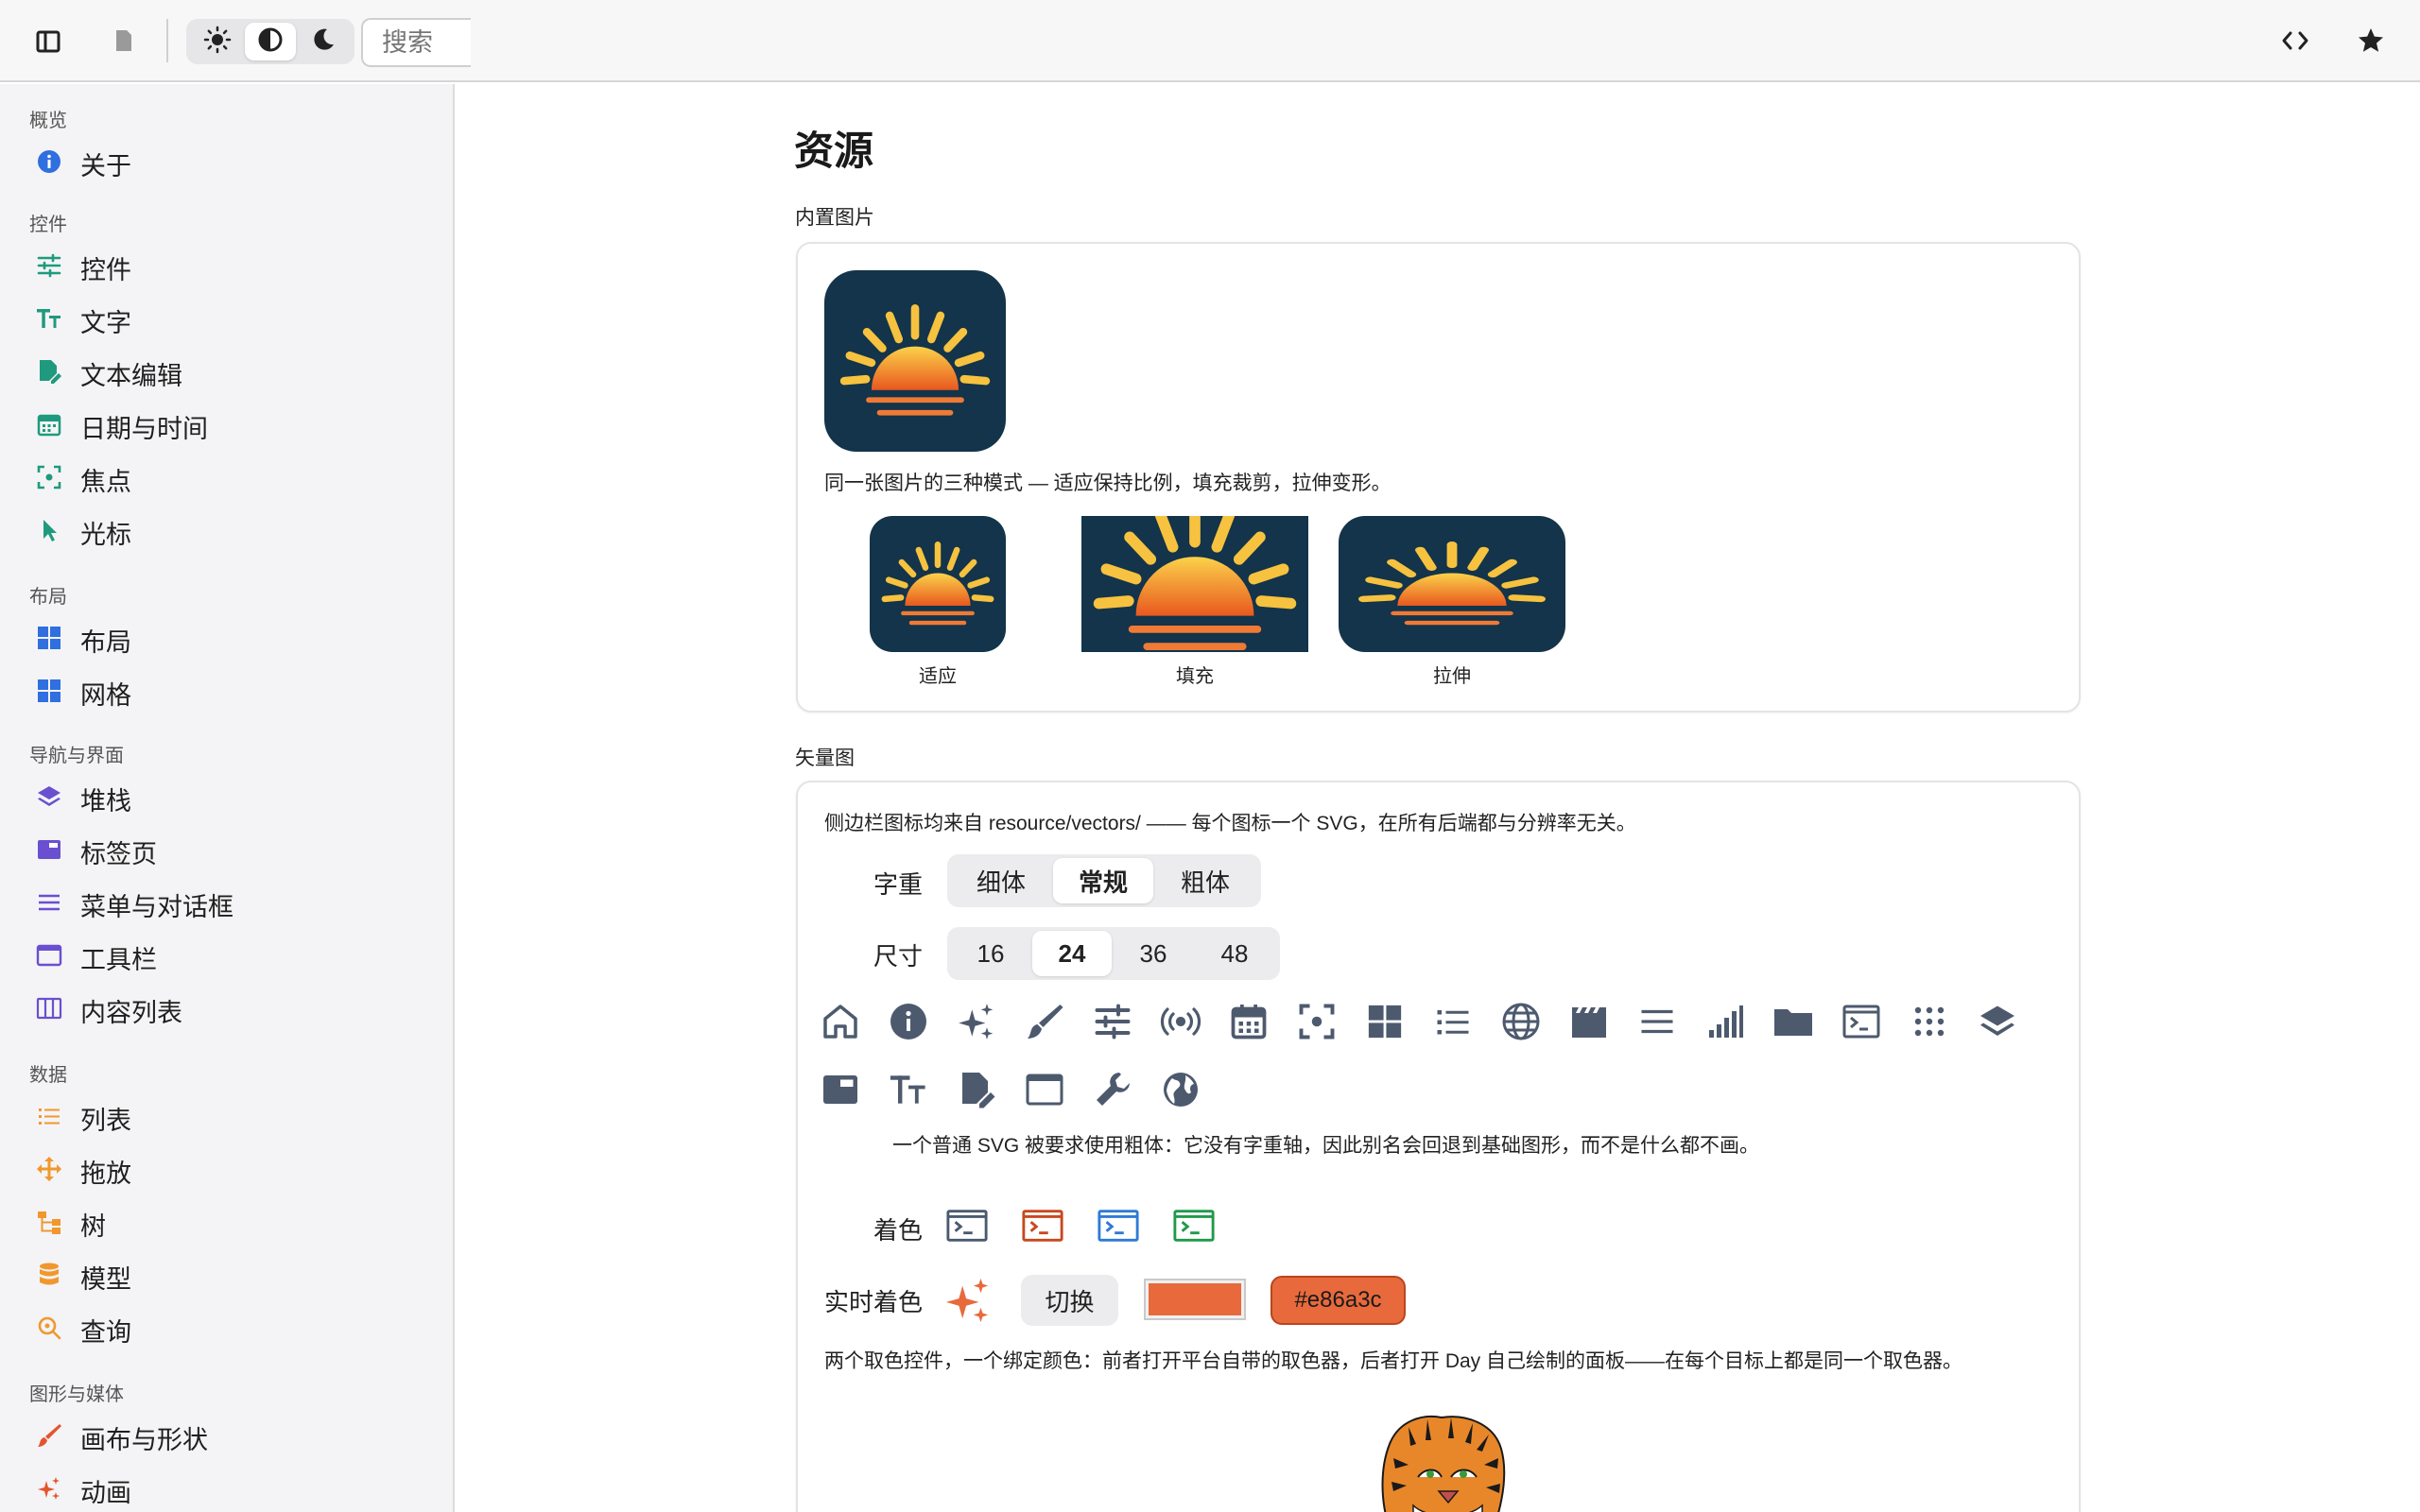 Image resolution: width=2420 pixels, height=1512 pixels. What do you see at coordinates (909, 1089) in the screenshot?
I see `text-size-icon` at bounding box center [909, 1089].